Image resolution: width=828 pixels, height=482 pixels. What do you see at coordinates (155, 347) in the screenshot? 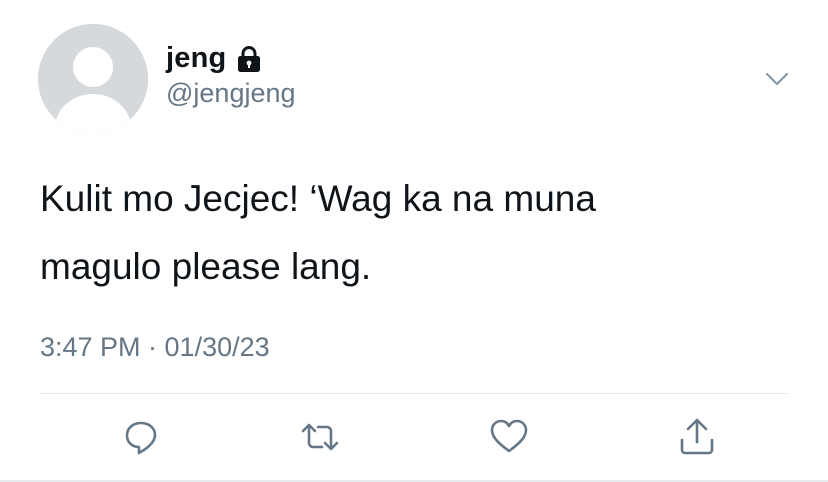
I see `tweet-timestamp: 3:47 PM · 01/30/23` at bounding box center [155, 347].